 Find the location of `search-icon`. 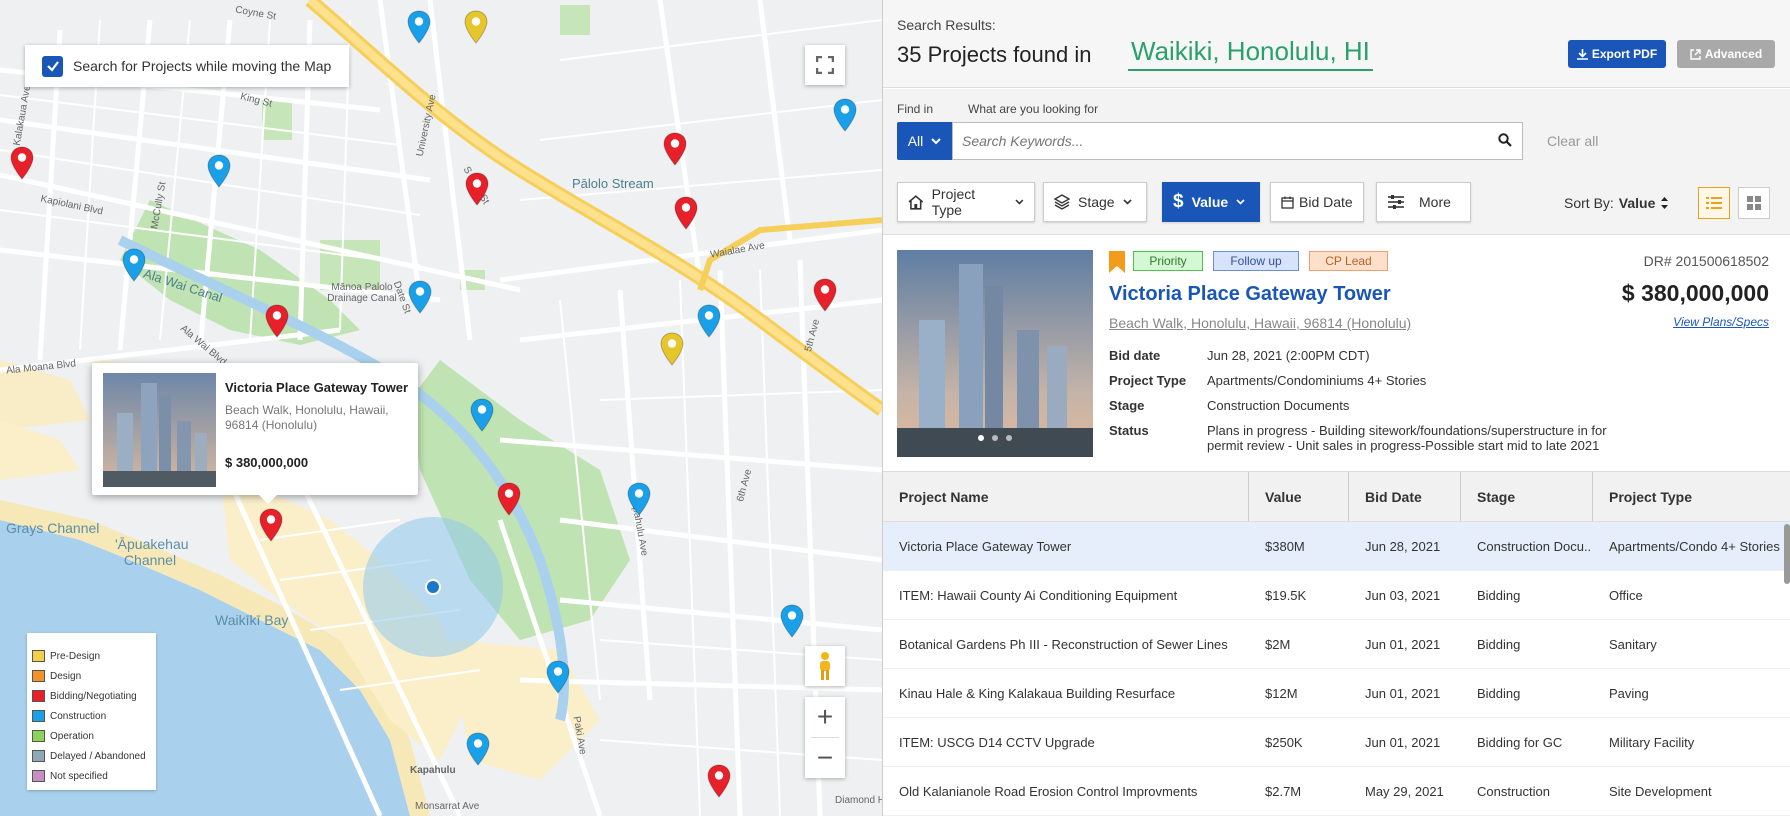

search-icon is located at coordinates (1505, 140).